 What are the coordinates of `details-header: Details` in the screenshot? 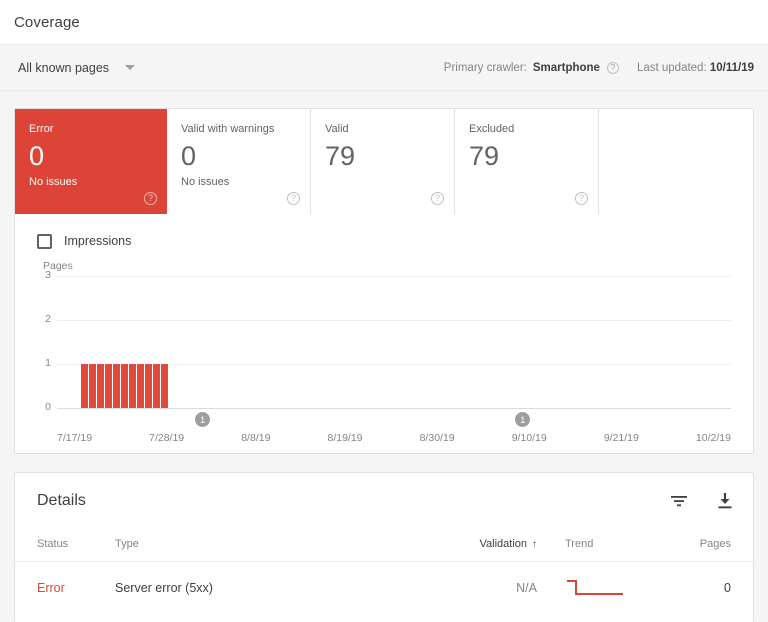 It's located at (384, 501).